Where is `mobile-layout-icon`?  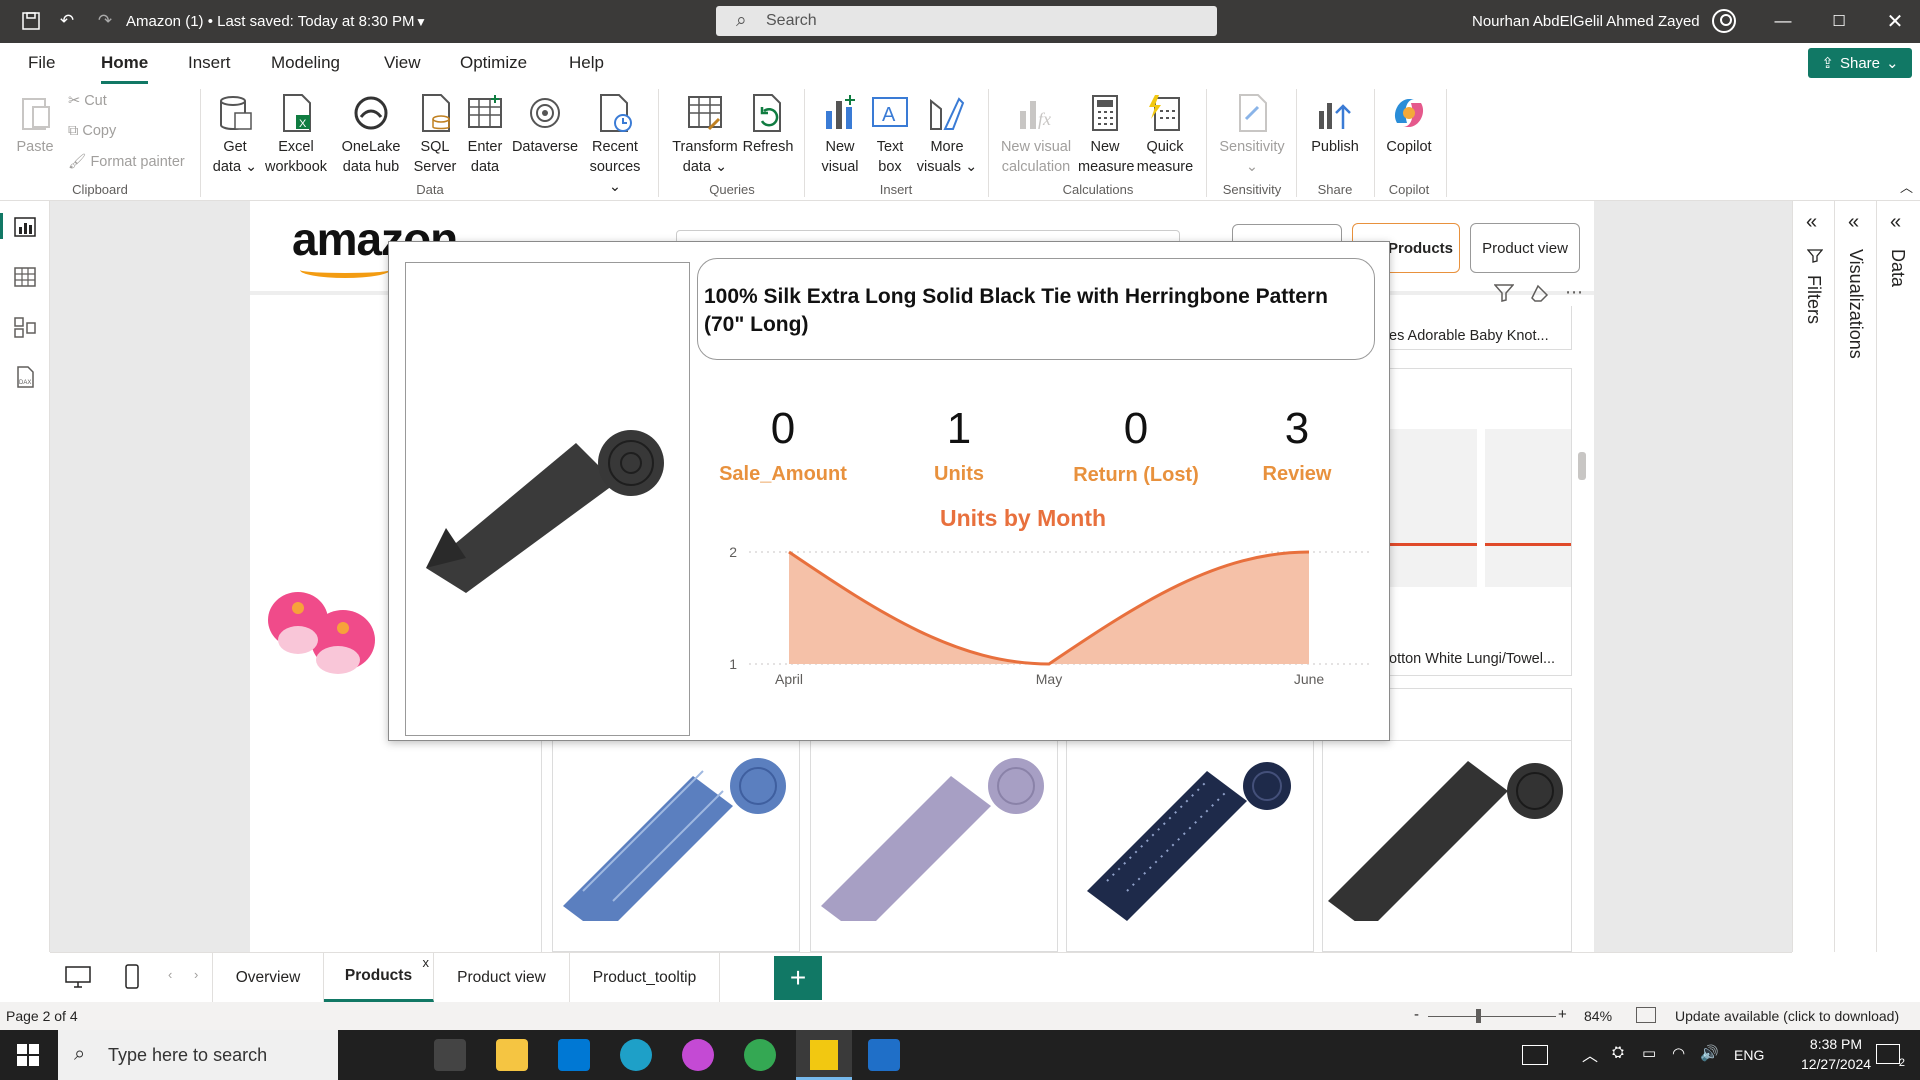
mobile-layout-icon is located at coordinates (132, 979).